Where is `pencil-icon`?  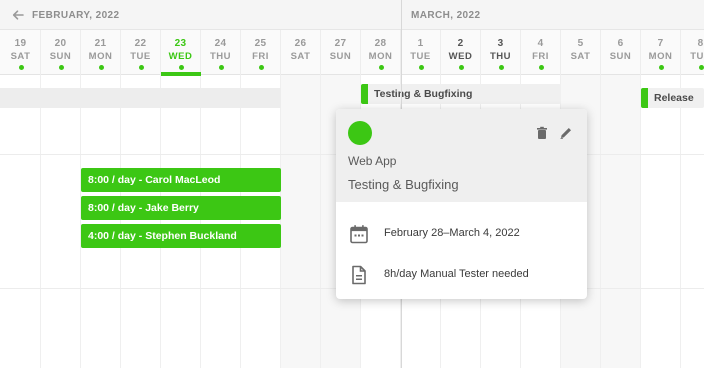
pencil-icon is located at coordinates (566, 133).